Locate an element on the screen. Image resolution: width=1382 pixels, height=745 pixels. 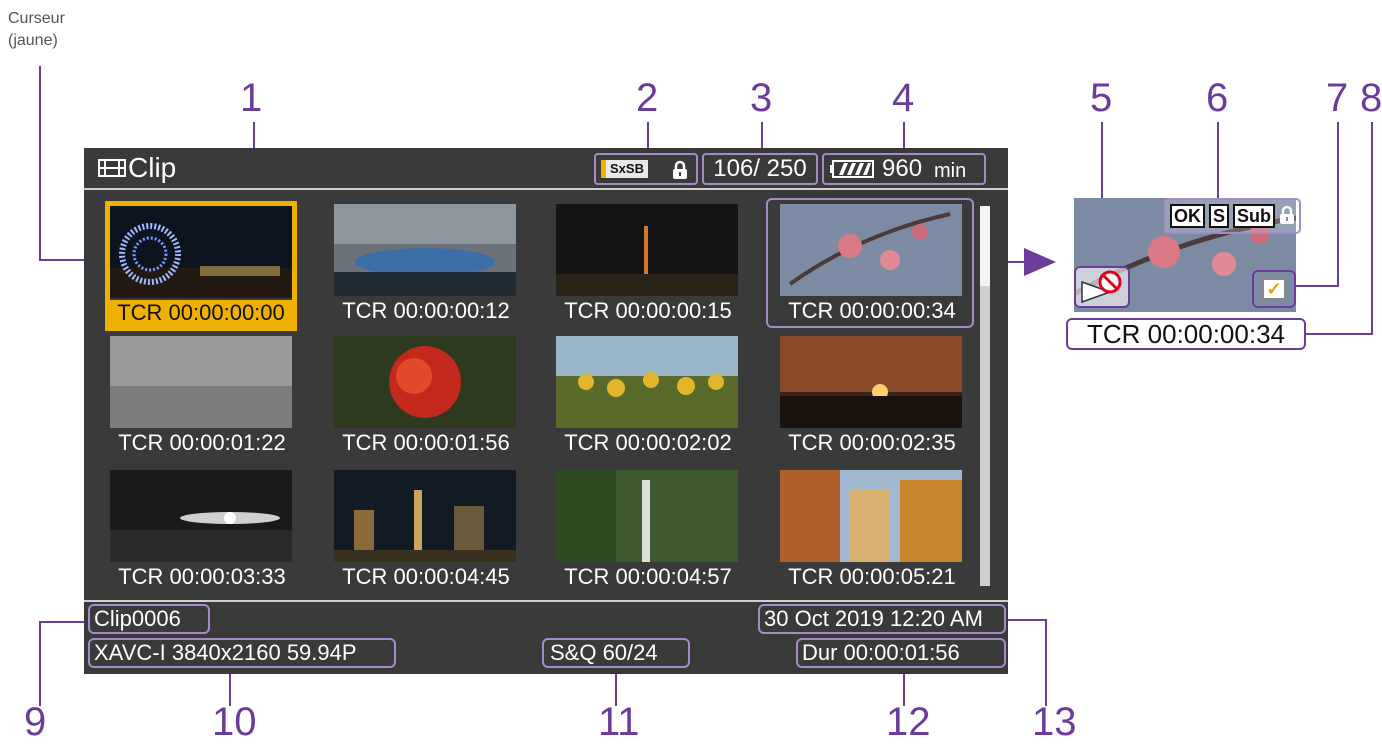
thumbnail-tcr: TCR 00:00:05:21 is located at coordinates (872, 576).